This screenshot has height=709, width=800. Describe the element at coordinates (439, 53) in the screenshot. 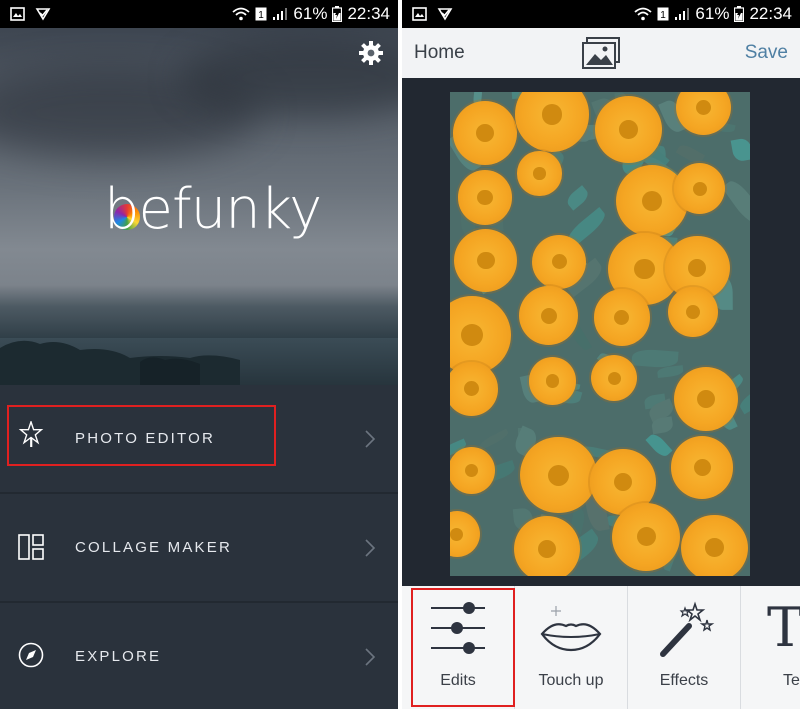

I see `home-button: Home` at that location.